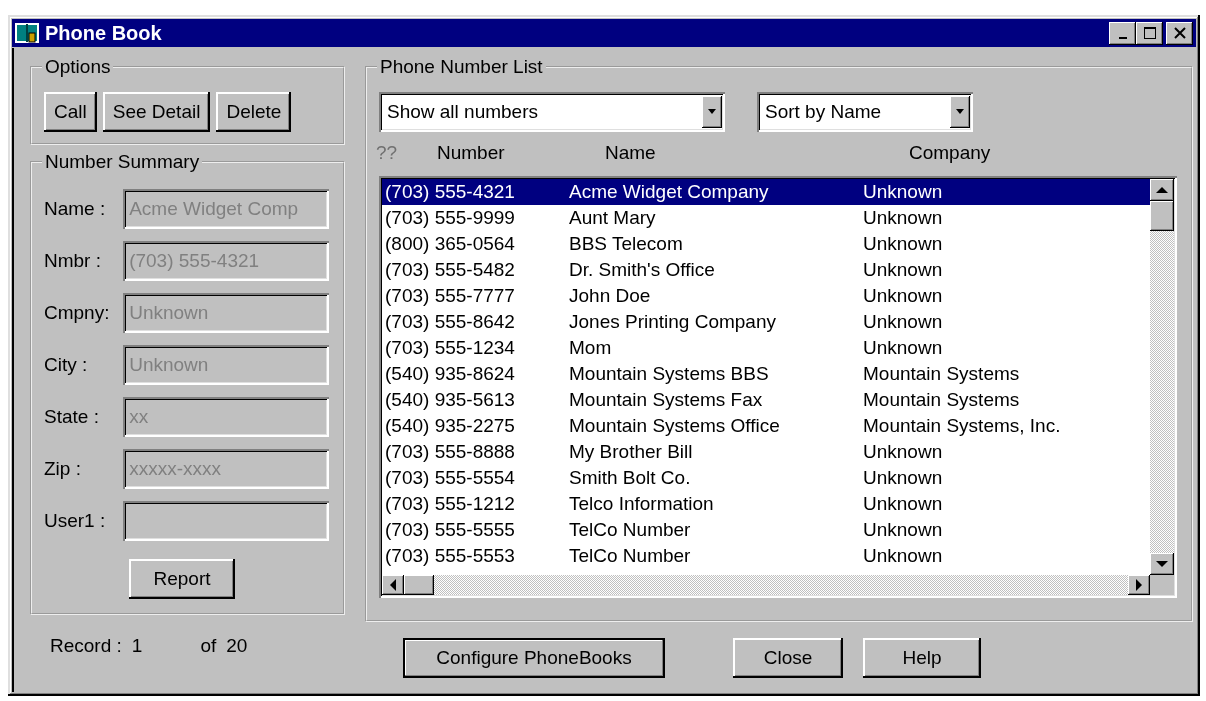 Image resolution: width=1206 pixels, height=701 pixels. What do you see at coordinates (450, 426) in the screenshot?
I see `list-cell-text: (540) 935-2275` at bounding box center [450, 426].